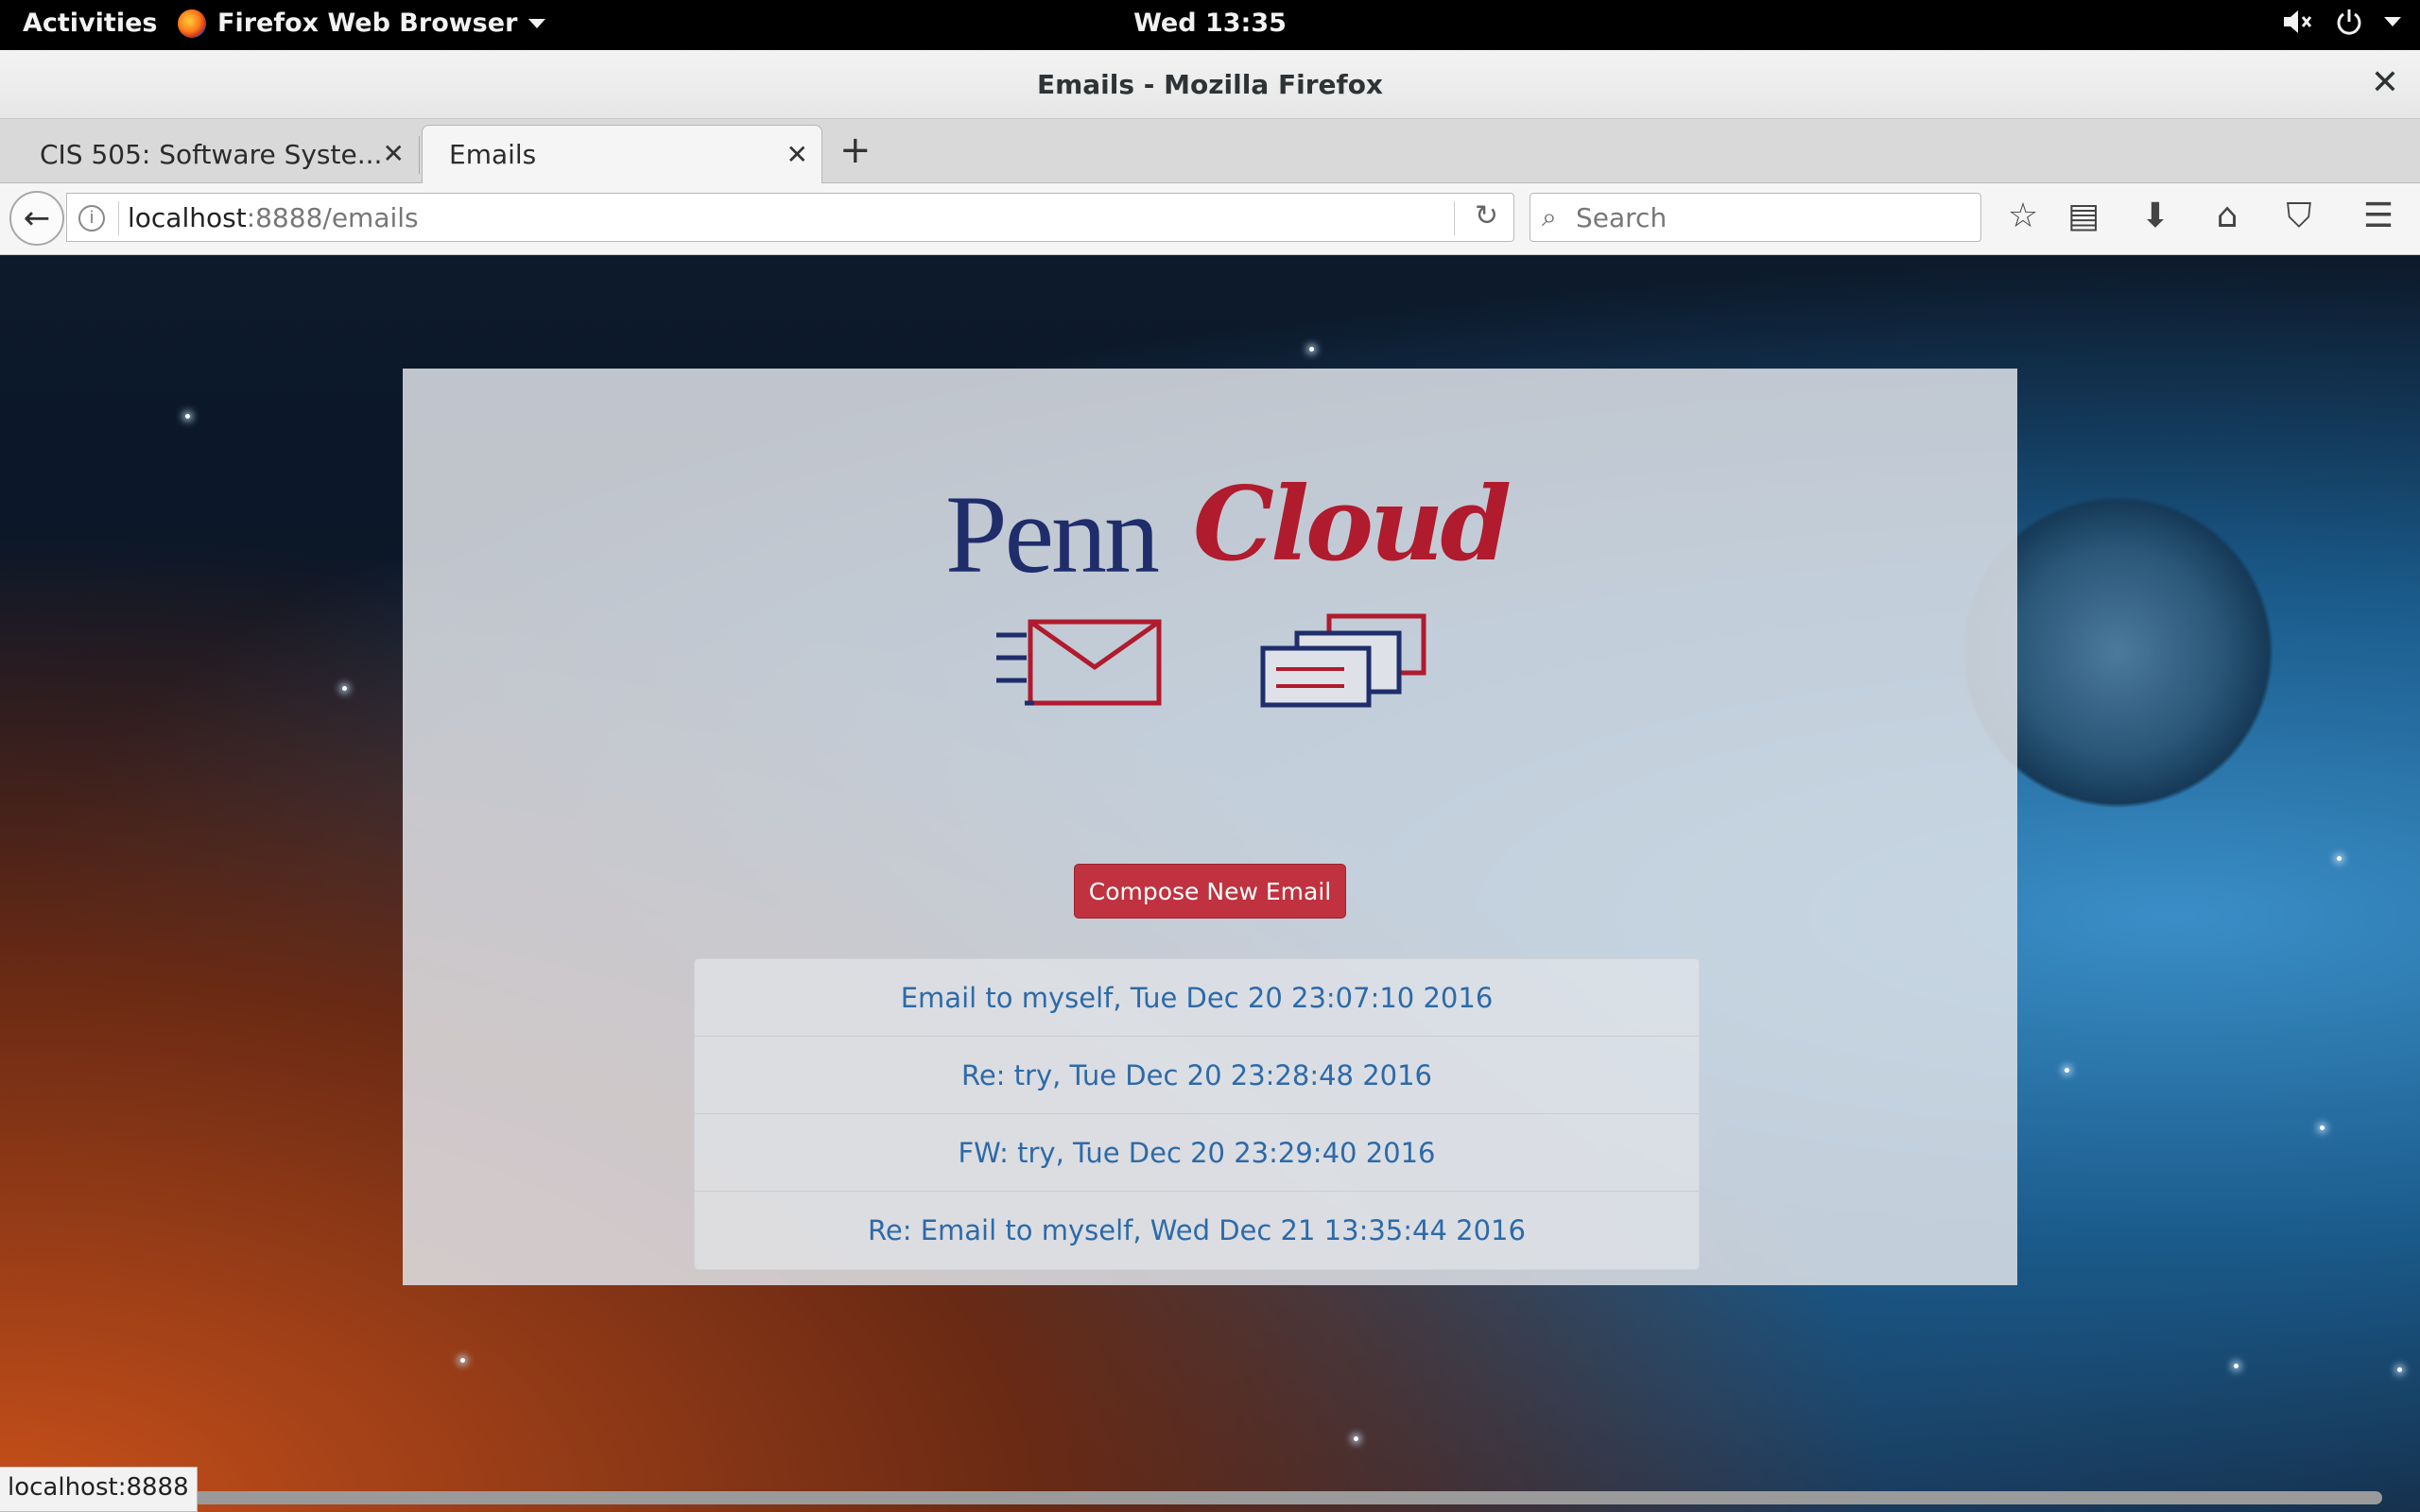 This screenshot has height=1512, width=2420. Describe the element at coordinates (2378, 216) in the screenshot. I see `hamburger-menu-icon: ☰` at that location.